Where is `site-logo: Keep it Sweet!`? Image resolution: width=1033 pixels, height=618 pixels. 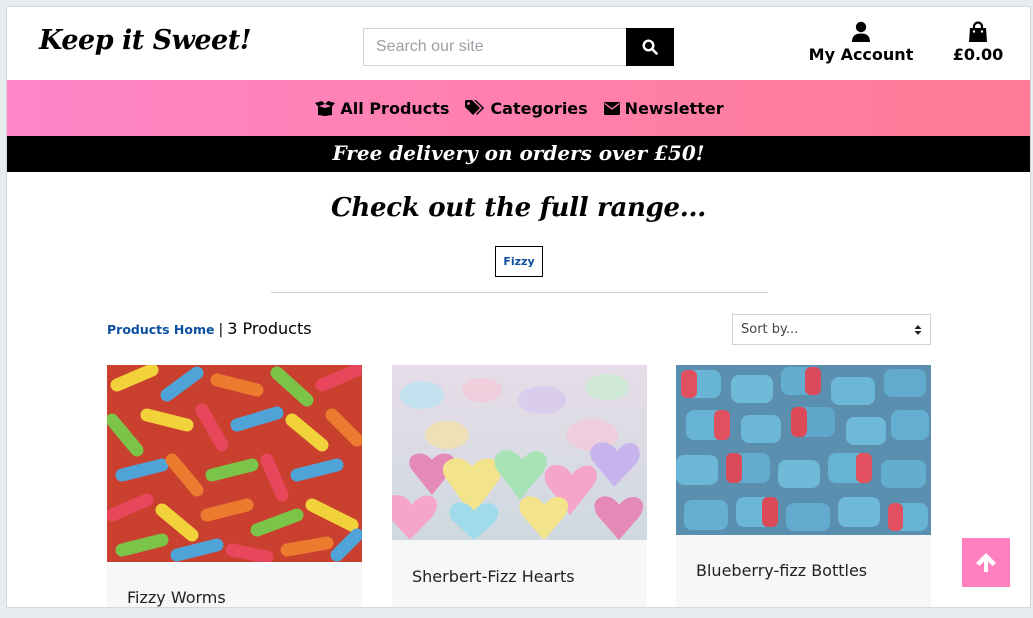 site-logo: Keep it Sweet! is located at coordinates (145, 40).